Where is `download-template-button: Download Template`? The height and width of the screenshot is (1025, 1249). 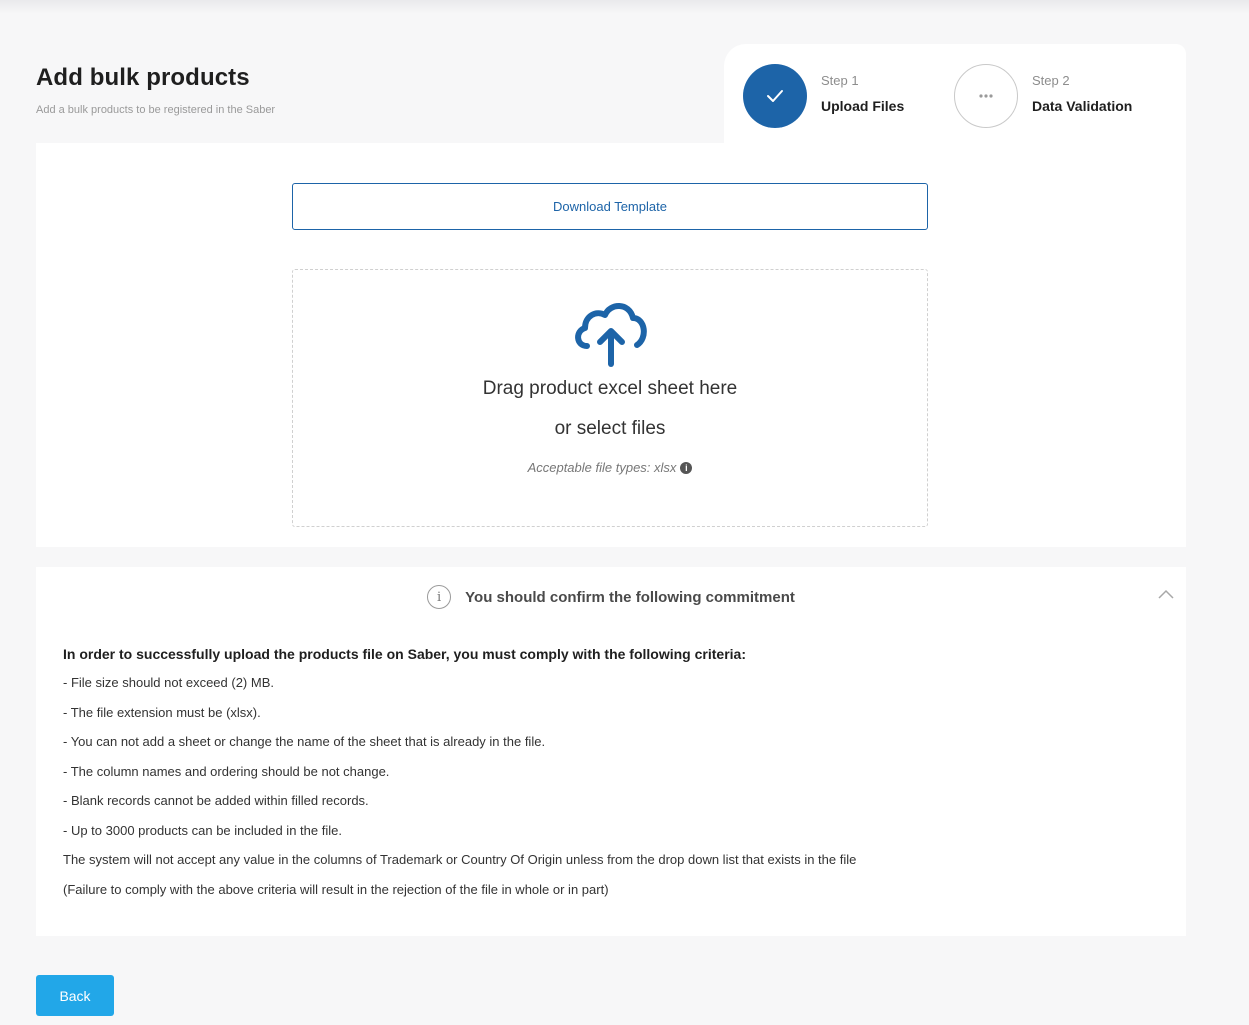
download-template-button: Download Template is located at coordinates (610, 206).